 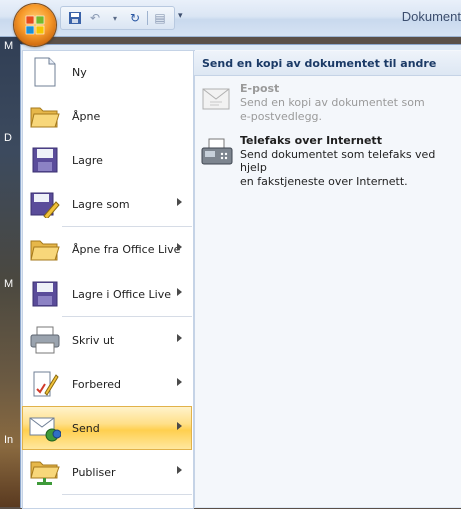 What do you see at coordinates (45, 116) in the screenshot?
I see `open-folder-icon` at bounding box center [45, 116].